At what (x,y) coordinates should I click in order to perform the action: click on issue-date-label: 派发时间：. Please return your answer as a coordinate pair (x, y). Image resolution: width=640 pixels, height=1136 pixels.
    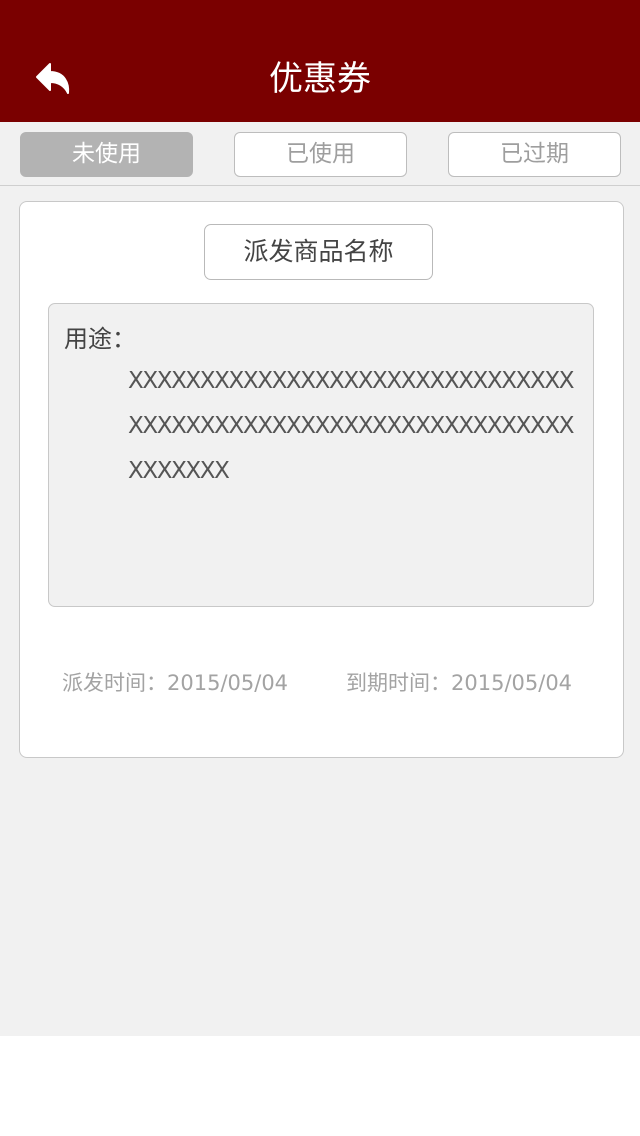
    Looking at the image, I should click on (114, 683).